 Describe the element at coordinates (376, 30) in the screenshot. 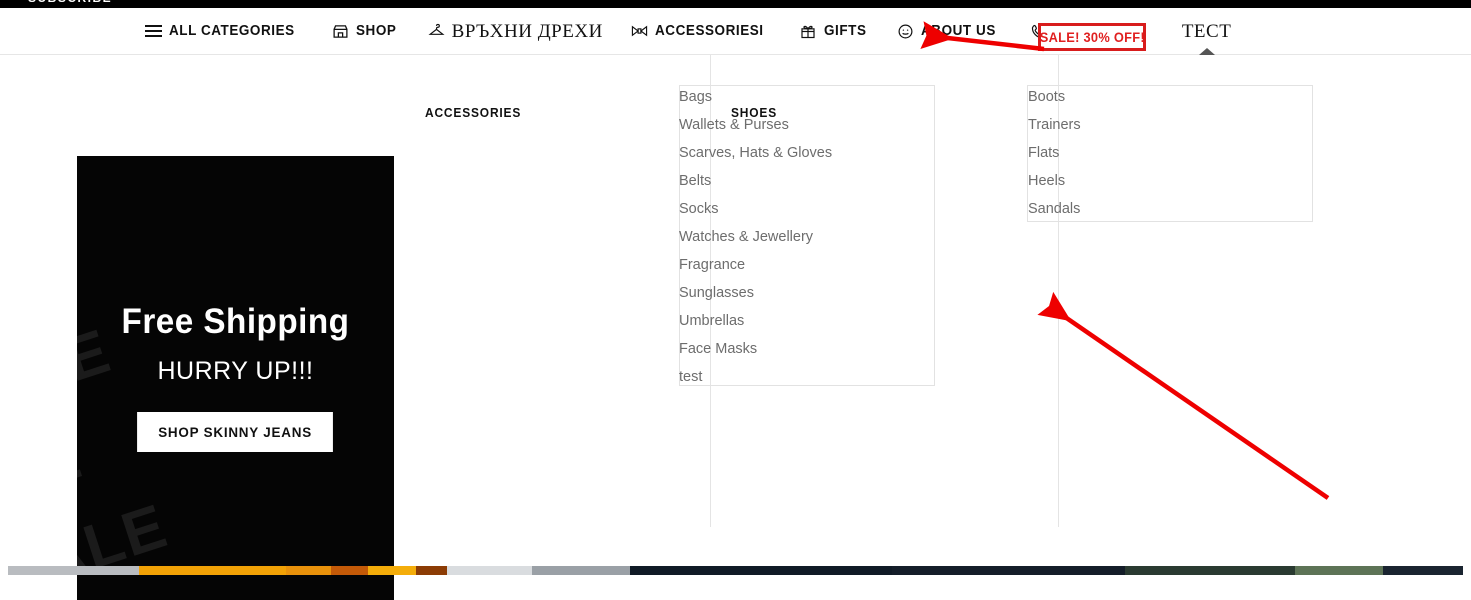

I see `nav-item-label: Shop` at that location.